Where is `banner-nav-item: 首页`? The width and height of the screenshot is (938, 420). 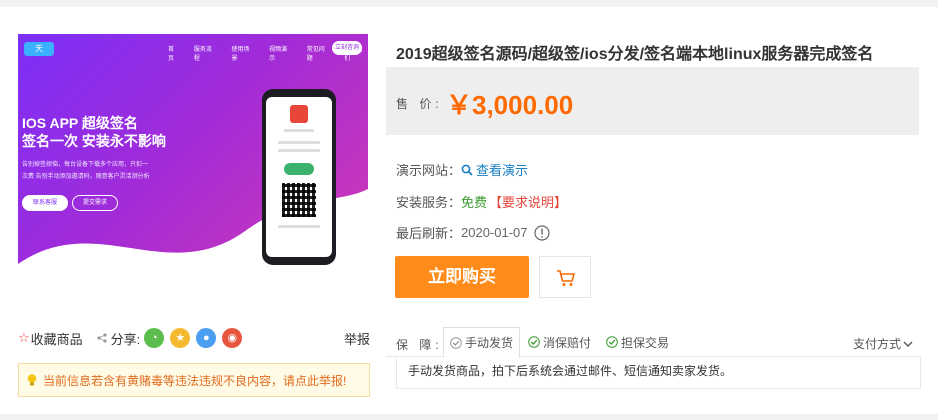 banner-nav-item: 首页 is located at coordinates (171, 54).